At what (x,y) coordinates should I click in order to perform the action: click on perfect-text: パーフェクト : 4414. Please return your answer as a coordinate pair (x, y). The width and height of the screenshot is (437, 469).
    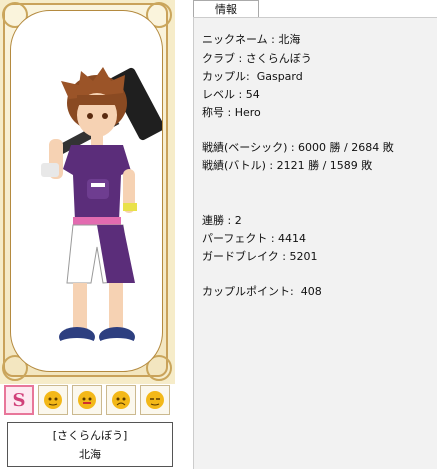
    Looking at the image, I should click on (254, 238).